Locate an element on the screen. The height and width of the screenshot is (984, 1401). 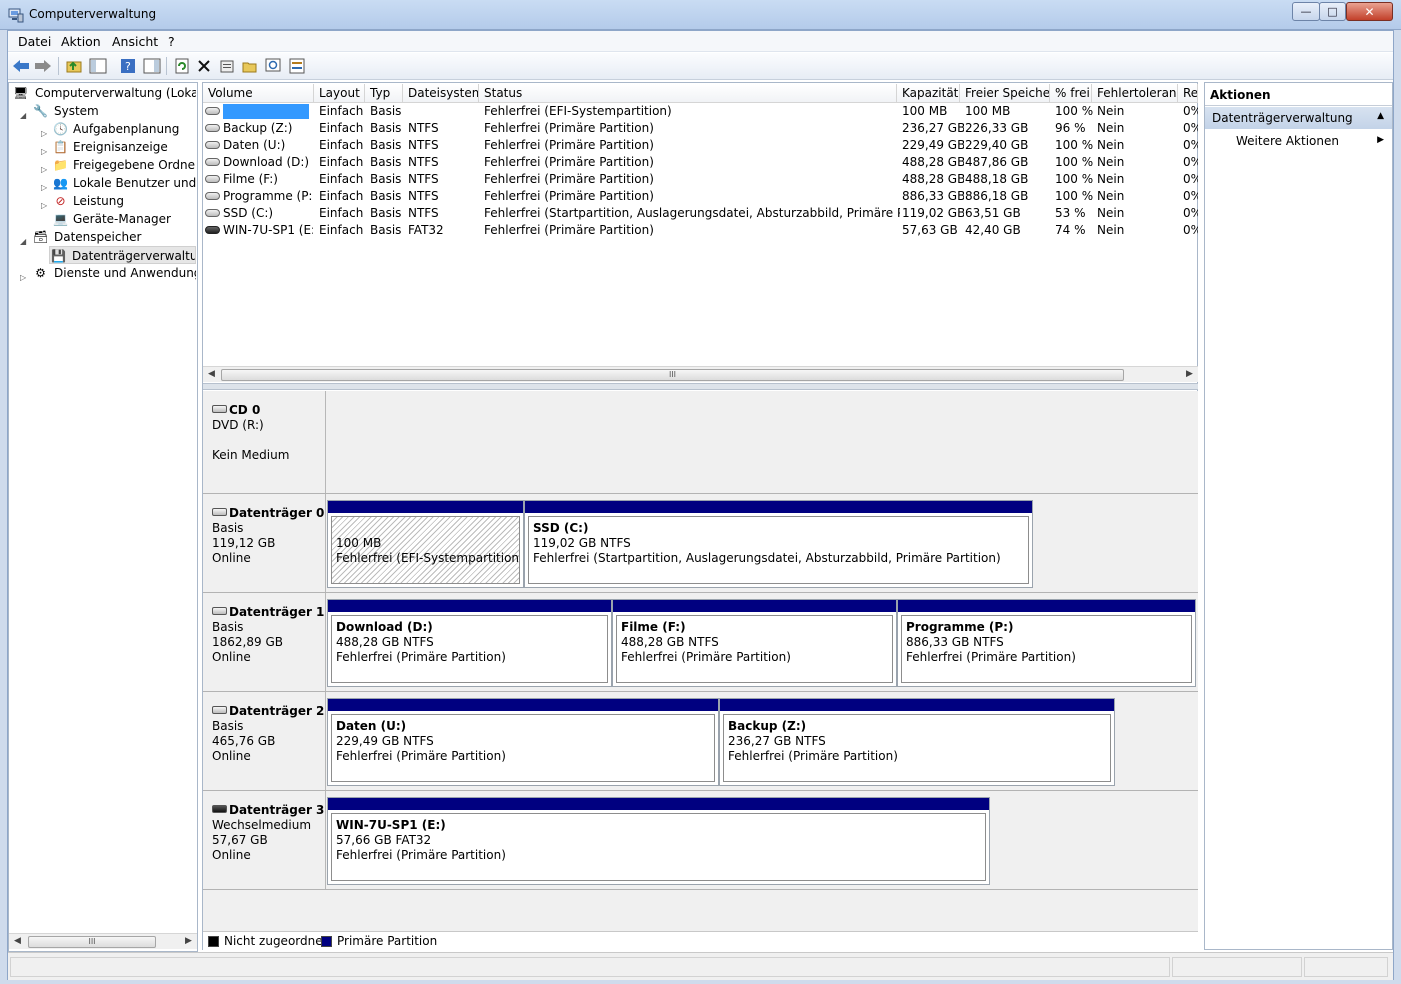
column-header-layout: Layout is located at coordinates (339, 93).